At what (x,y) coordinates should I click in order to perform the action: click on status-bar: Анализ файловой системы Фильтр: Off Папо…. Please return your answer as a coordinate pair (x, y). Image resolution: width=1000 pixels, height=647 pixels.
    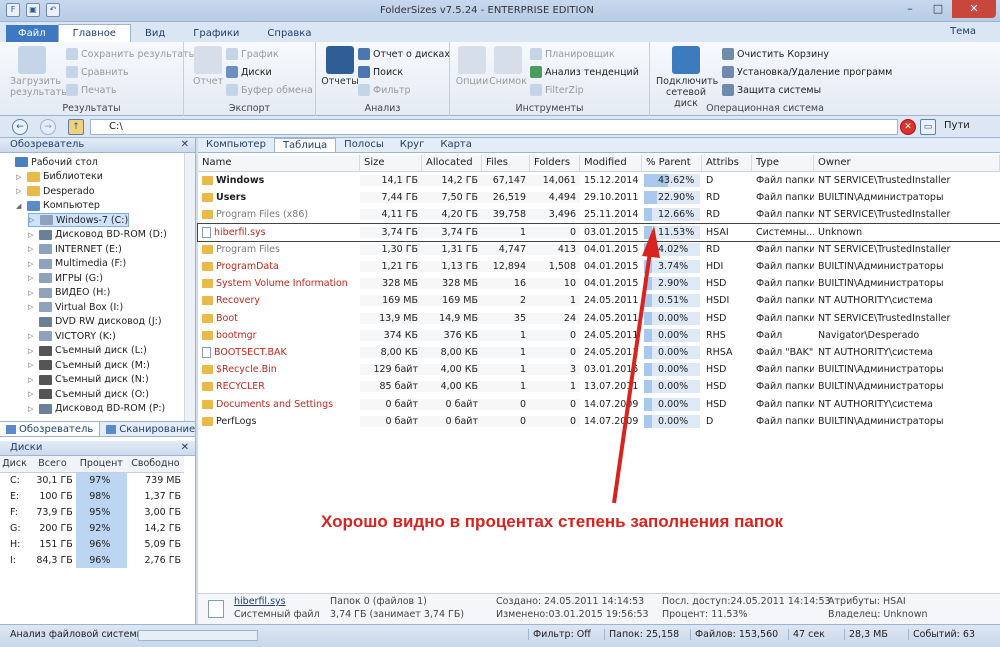
    Looking at the image, I should click on (500, 635).